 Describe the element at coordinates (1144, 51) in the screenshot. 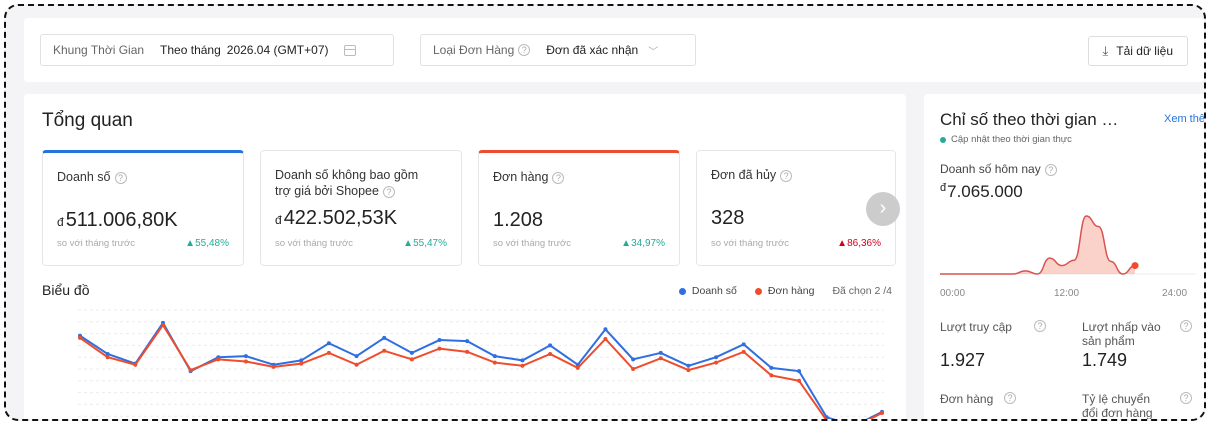

I see `download-label: Tải dữ liệu` at that location.